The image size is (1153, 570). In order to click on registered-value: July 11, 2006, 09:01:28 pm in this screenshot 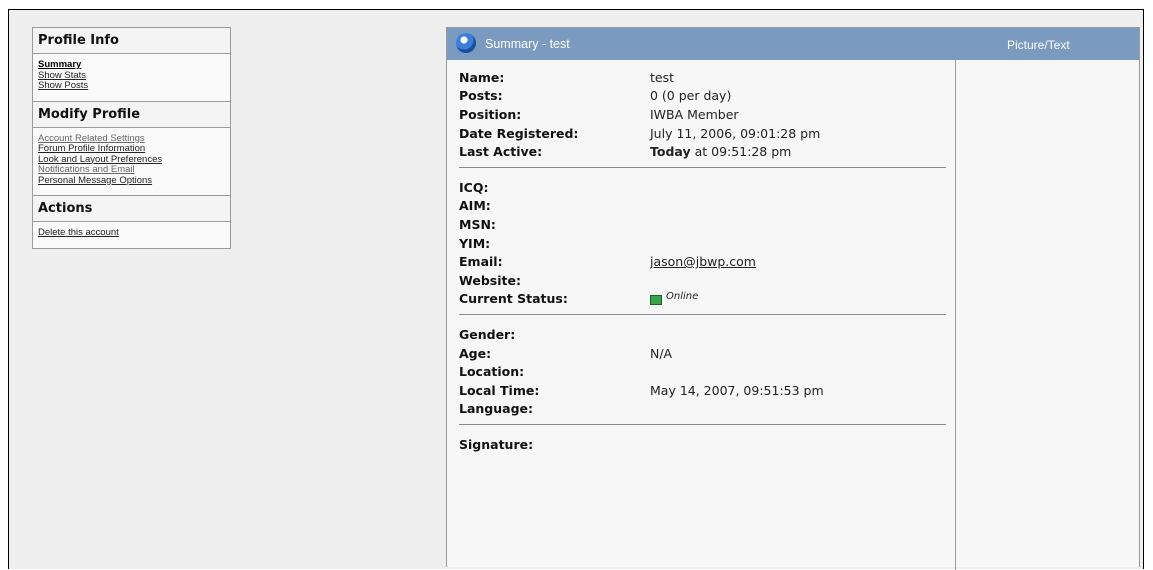, I will do `click(735, 133)`.